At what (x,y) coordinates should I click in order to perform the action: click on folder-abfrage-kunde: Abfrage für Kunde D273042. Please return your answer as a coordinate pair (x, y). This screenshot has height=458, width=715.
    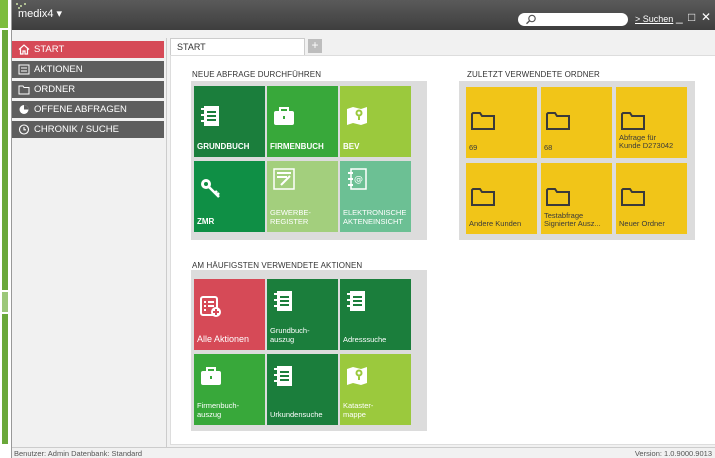
    Looking at the image, I should click on (651, 122).